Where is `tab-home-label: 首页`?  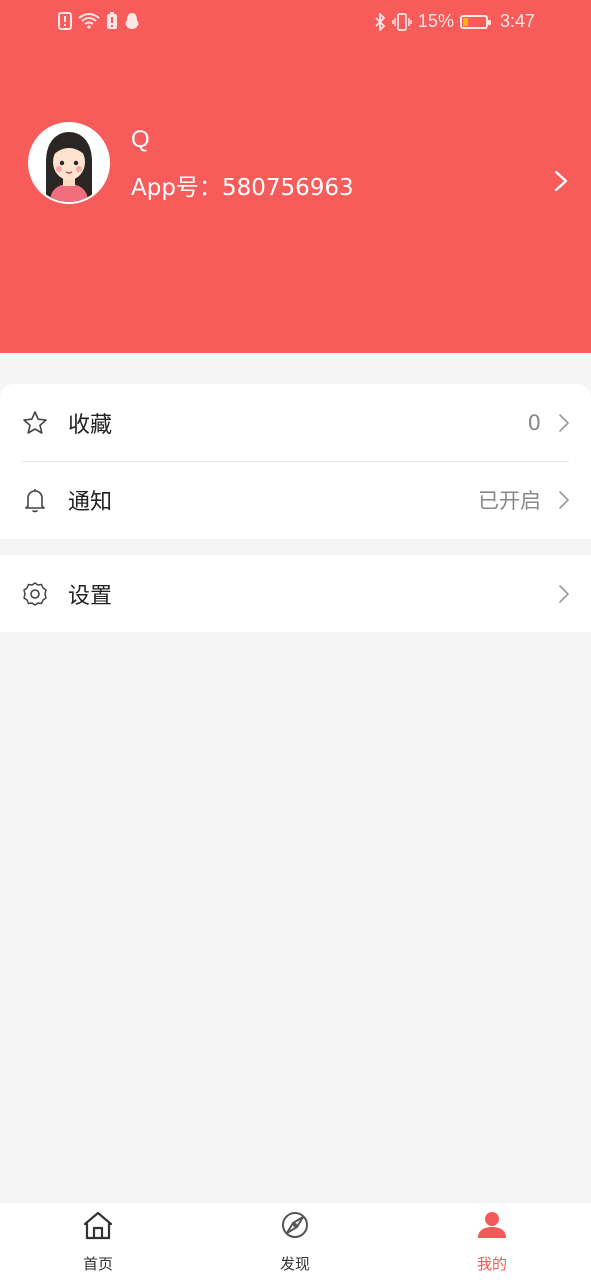
tab-home-label: 首页 is located at coordinates (97, 1264).